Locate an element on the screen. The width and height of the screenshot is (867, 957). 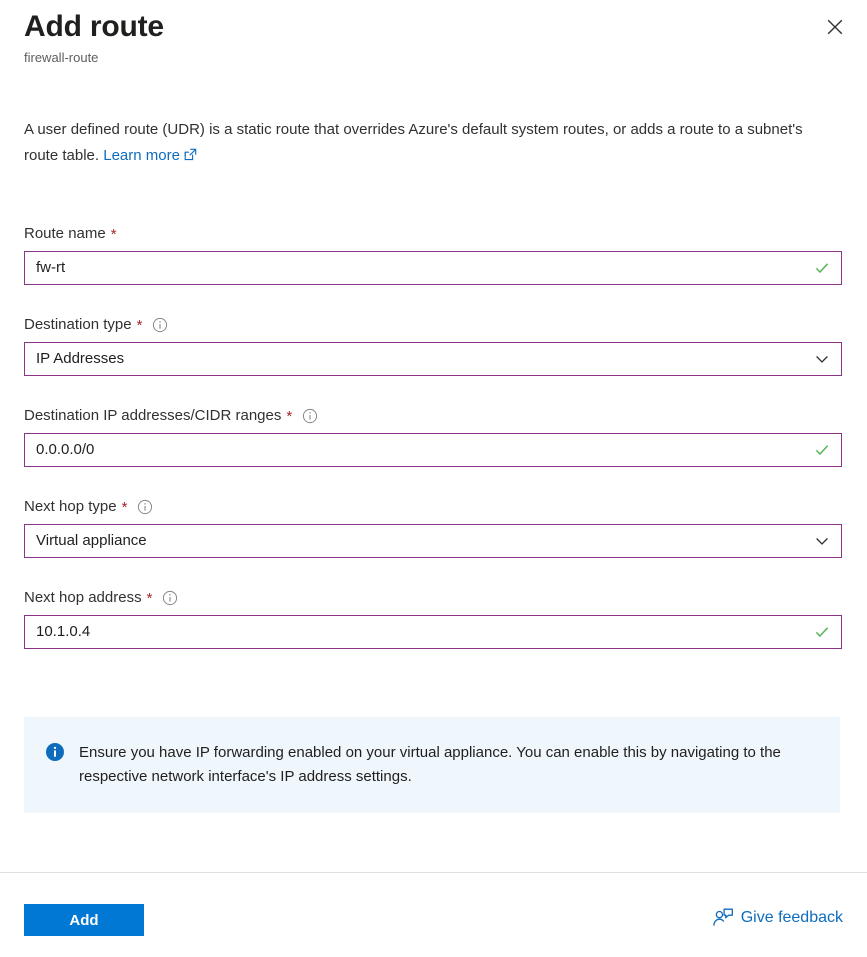
give-feedback-link: Give feedback is located at coordinates (777, 918).